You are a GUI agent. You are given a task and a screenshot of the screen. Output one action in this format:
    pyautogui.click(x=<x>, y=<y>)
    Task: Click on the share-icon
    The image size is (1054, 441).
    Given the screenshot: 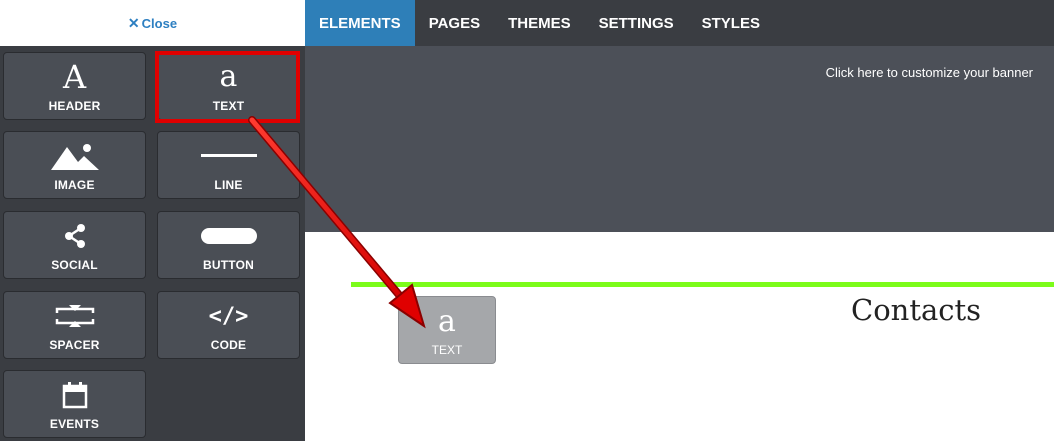 What is the action you would take?
    pyautogui.click(x=75, y=236)
    